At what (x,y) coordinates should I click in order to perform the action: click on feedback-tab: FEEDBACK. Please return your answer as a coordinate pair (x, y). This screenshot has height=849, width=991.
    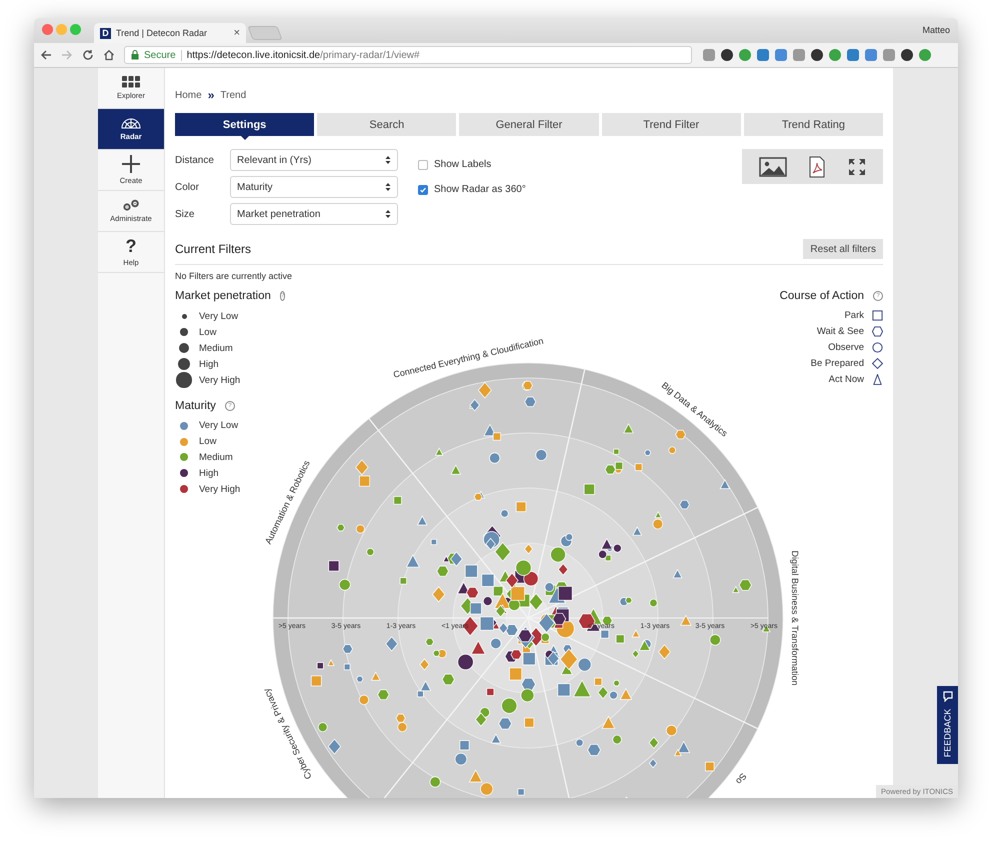
    Looking at the image, I should click on (947, 725).